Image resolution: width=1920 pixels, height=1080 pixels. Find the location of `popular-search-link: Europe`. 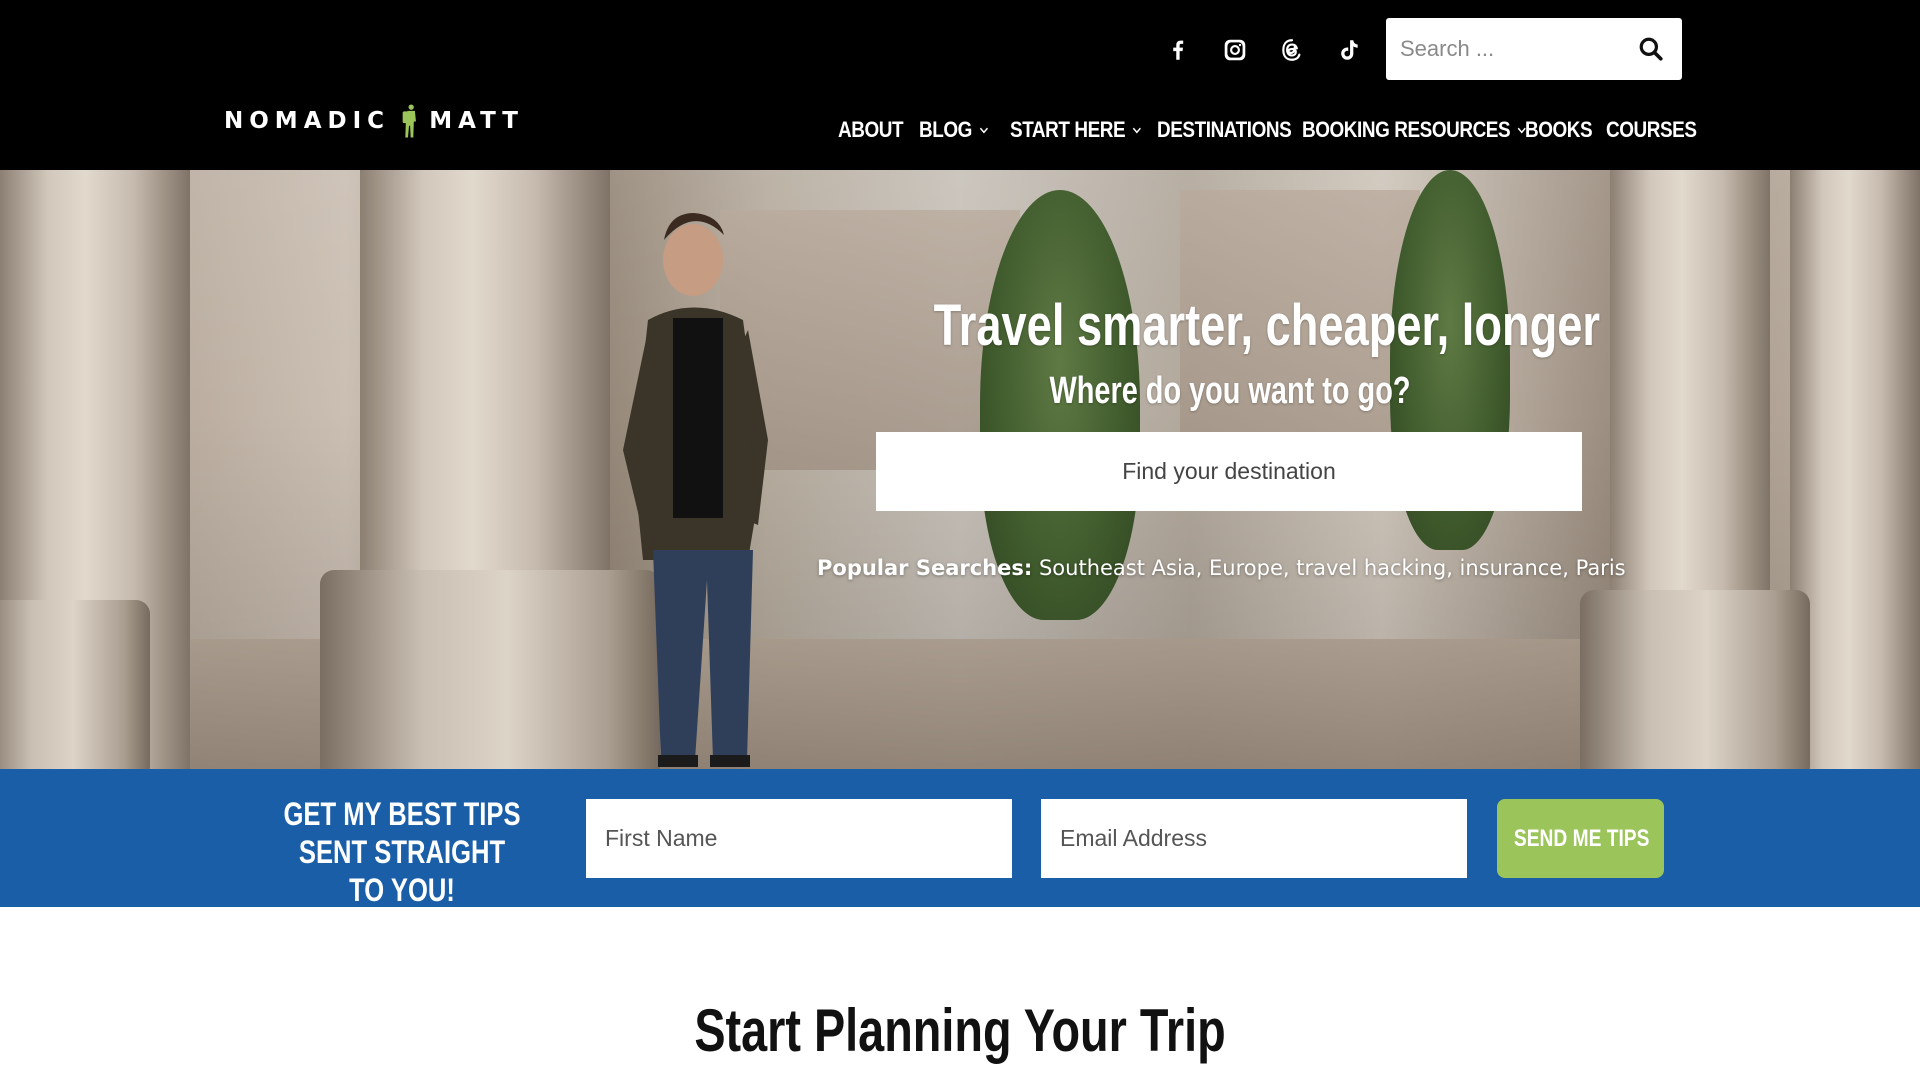

popular-search-link: Europe is located at coordinates (1246, 568).